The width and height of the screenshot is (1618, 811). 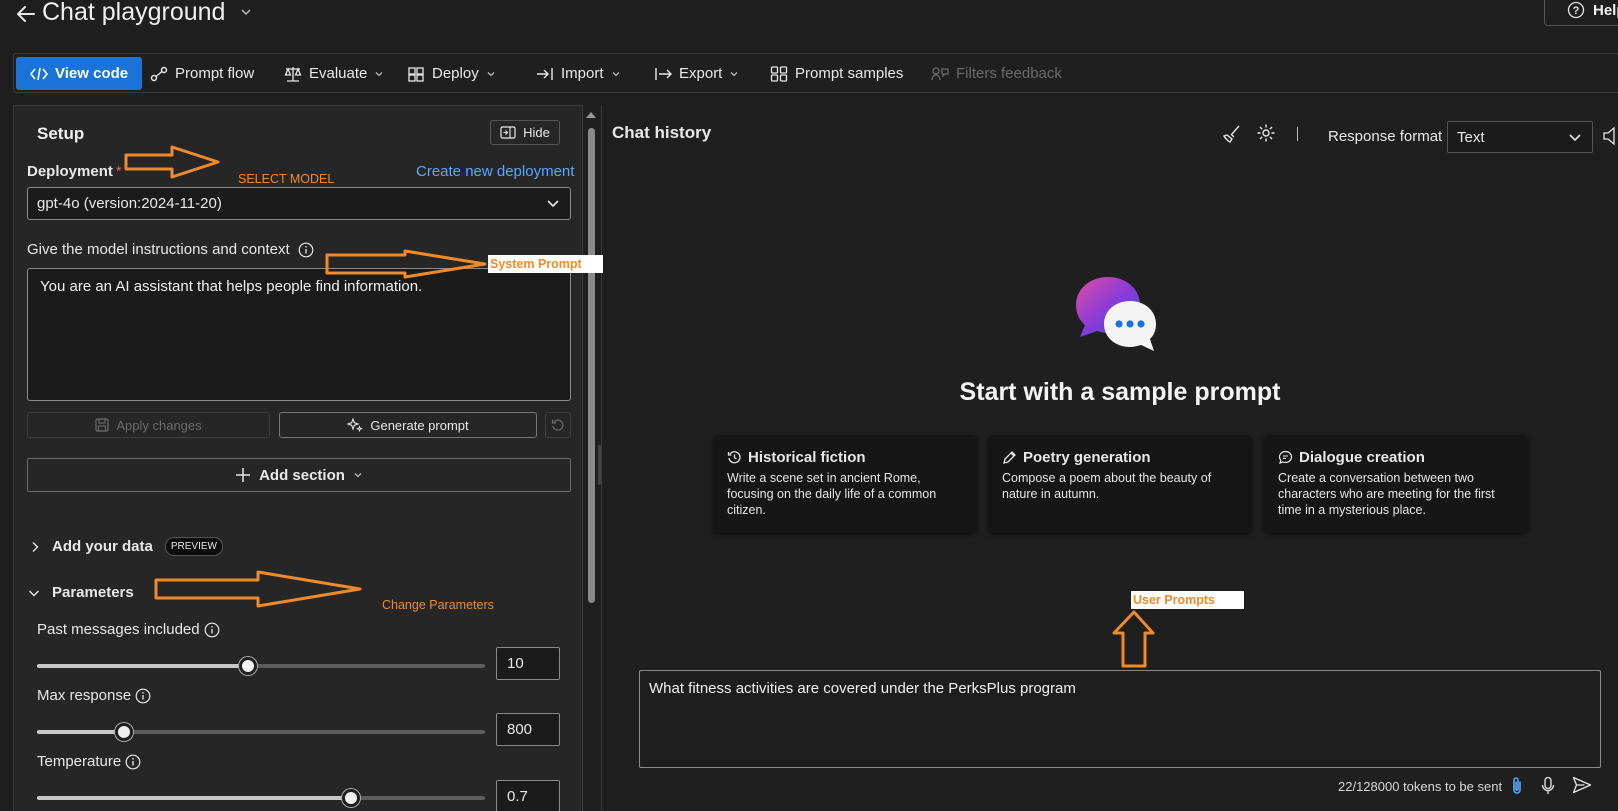 I want to click on user-prompts-annotation: User Prompts, so click(x=1187, y=600).